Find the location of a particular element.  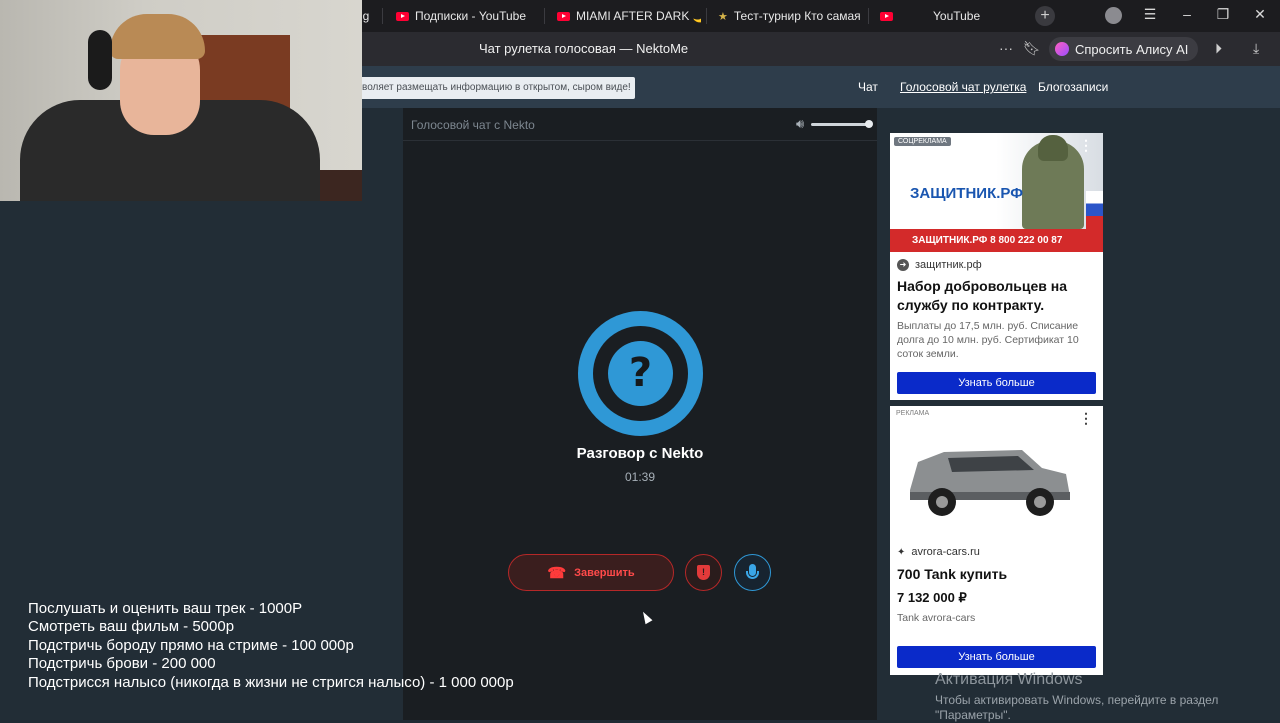

ad-domain-label: защитник.рф is located at coordinates (948, 265).